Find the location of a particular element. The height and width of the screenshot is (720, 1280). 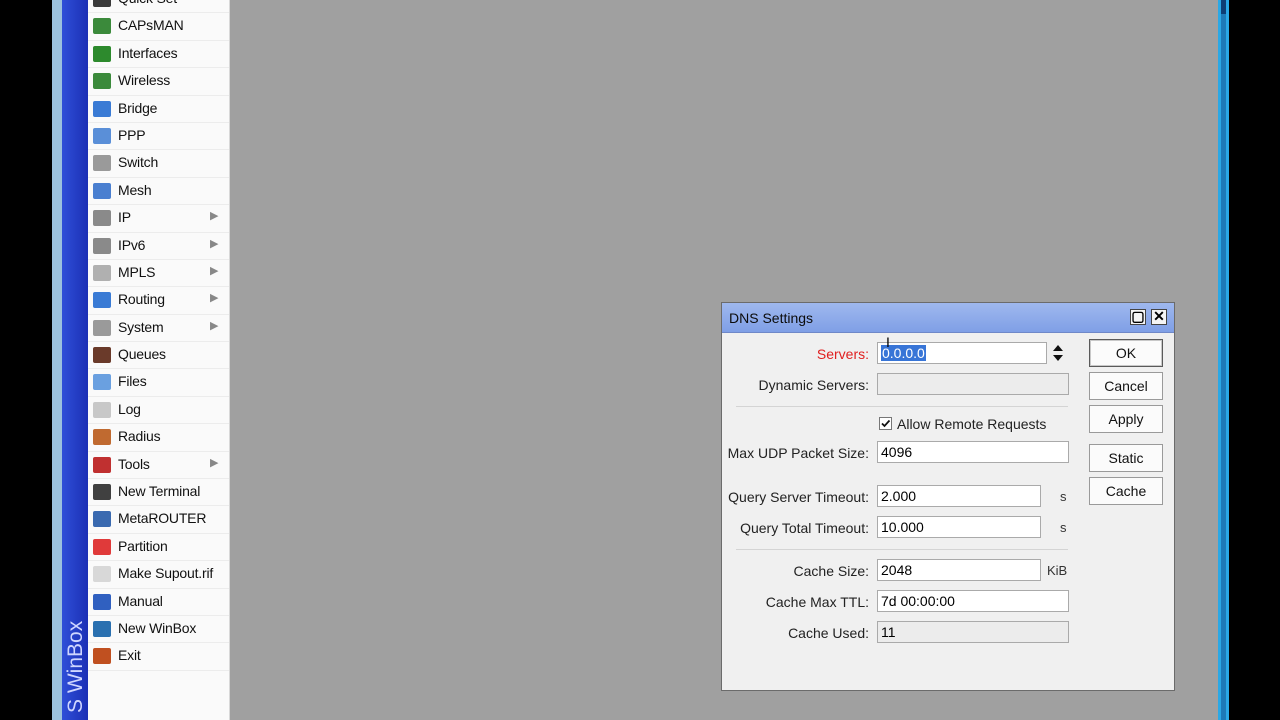

sidebar-item-label: PPP is located at coordinates (132, 134).